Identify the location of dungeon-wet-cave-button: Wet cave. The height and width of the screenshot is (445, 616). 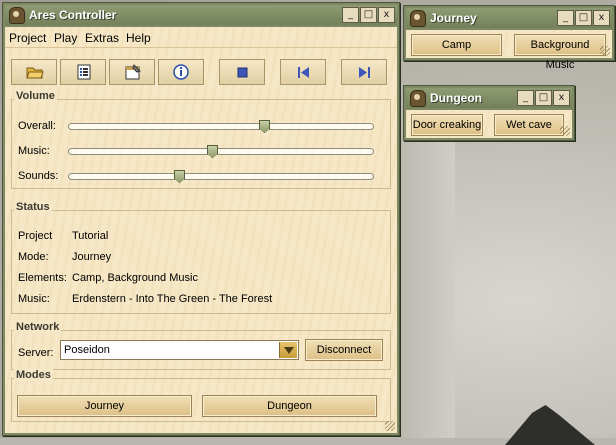
(529, 125).